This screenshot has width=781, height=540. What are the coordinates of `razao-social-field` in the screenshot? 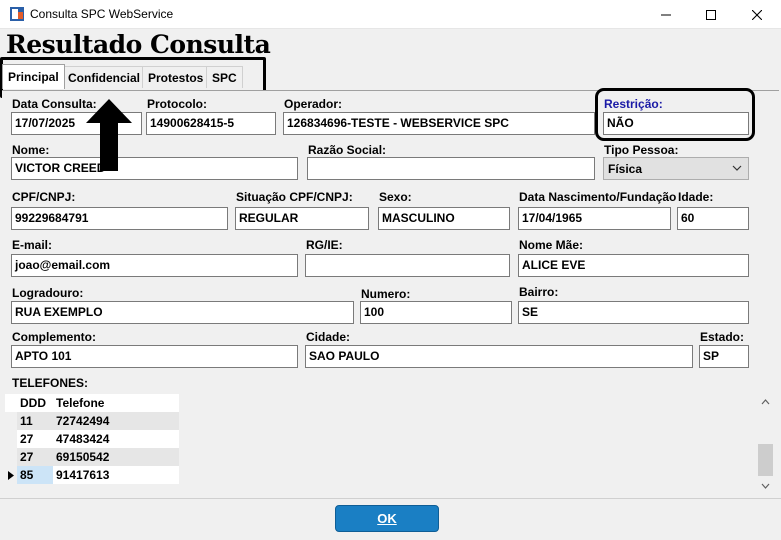 It's located at (451, 168).